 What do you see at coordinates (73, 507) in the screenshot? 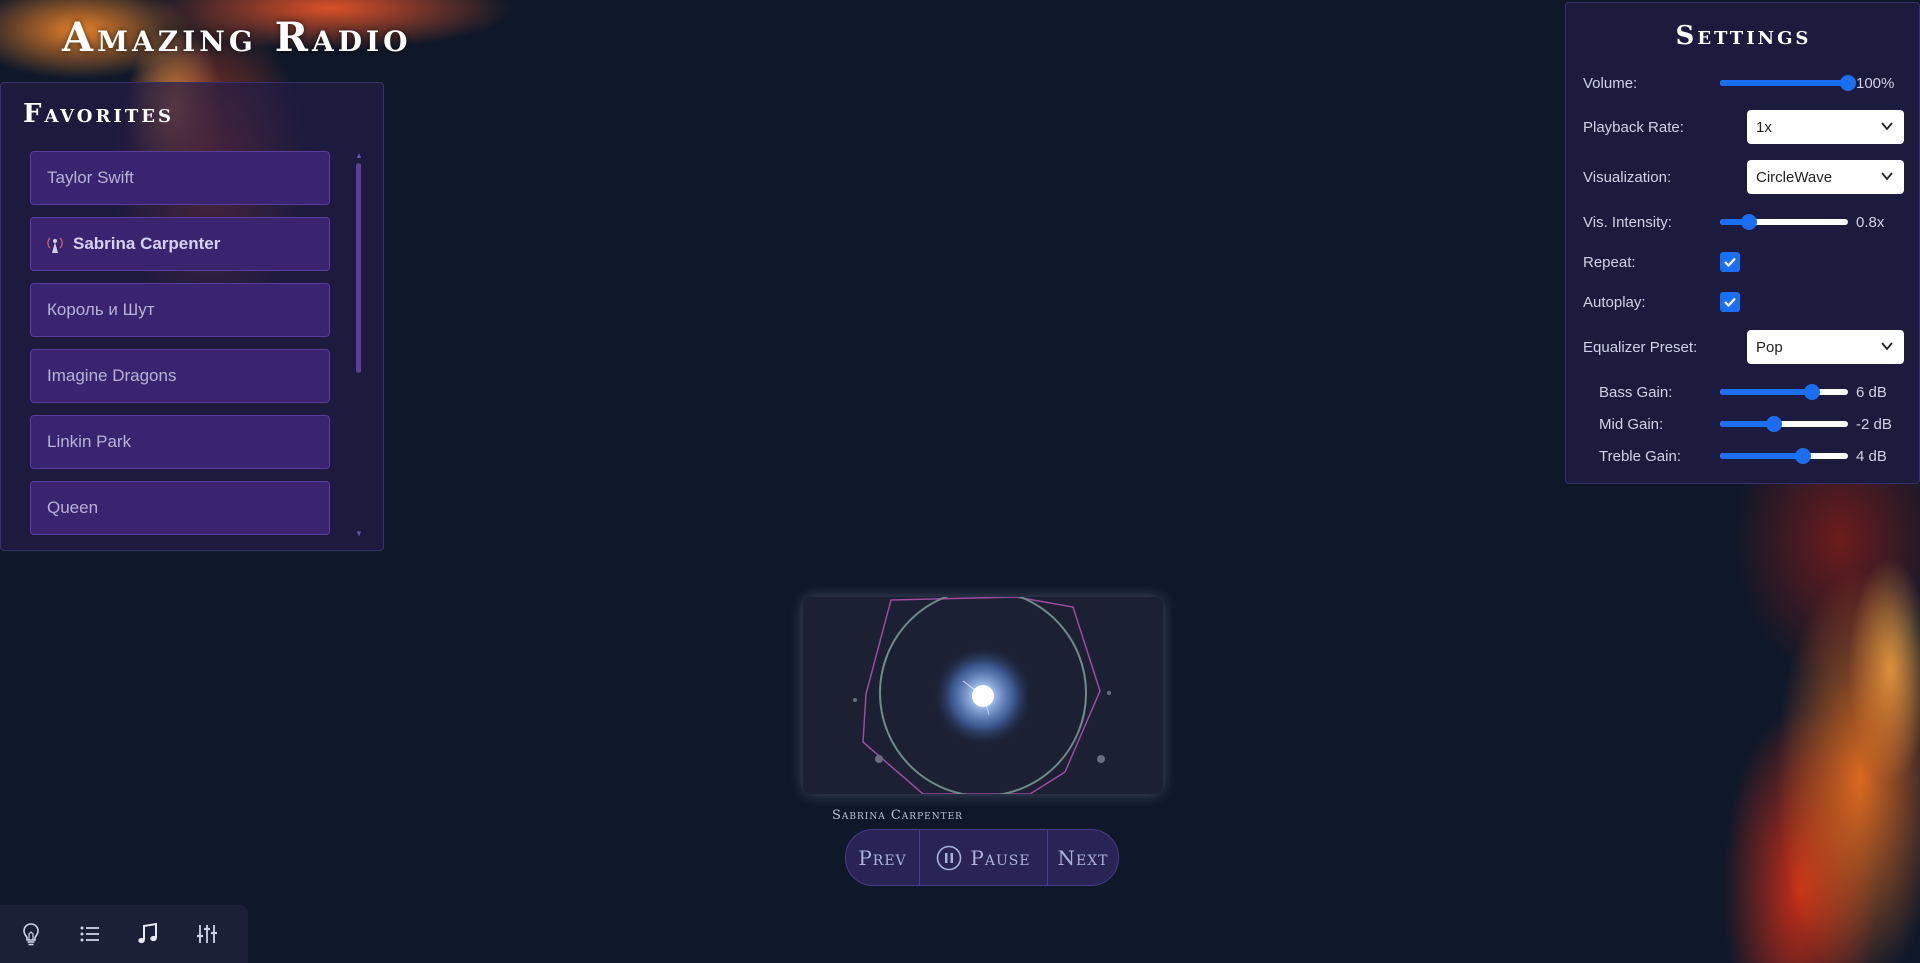
I see `favorite-item-label: Queen` at bounding box center [73, 507].